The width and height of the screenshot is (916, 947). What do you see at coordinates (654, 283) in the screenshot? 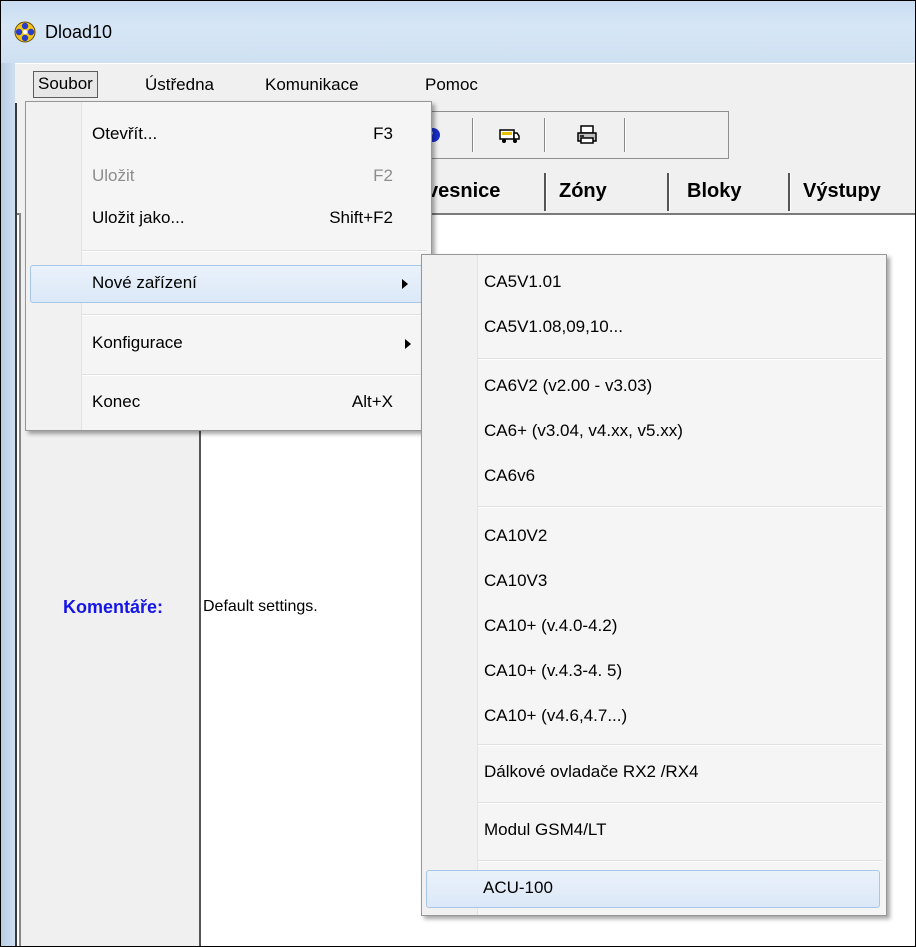
I see `submenu-item-ca5v1-01: CA5V1.01` at bounding box center [654, 283].